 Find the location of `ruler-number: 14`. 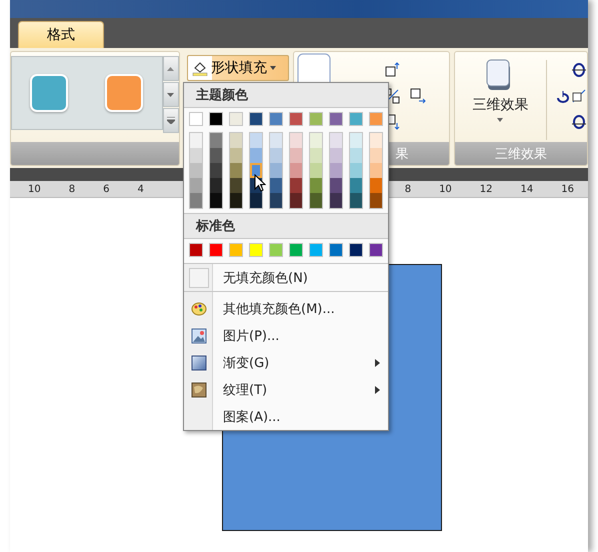

ruler-number: 14 is located at coordinates (527, 189).